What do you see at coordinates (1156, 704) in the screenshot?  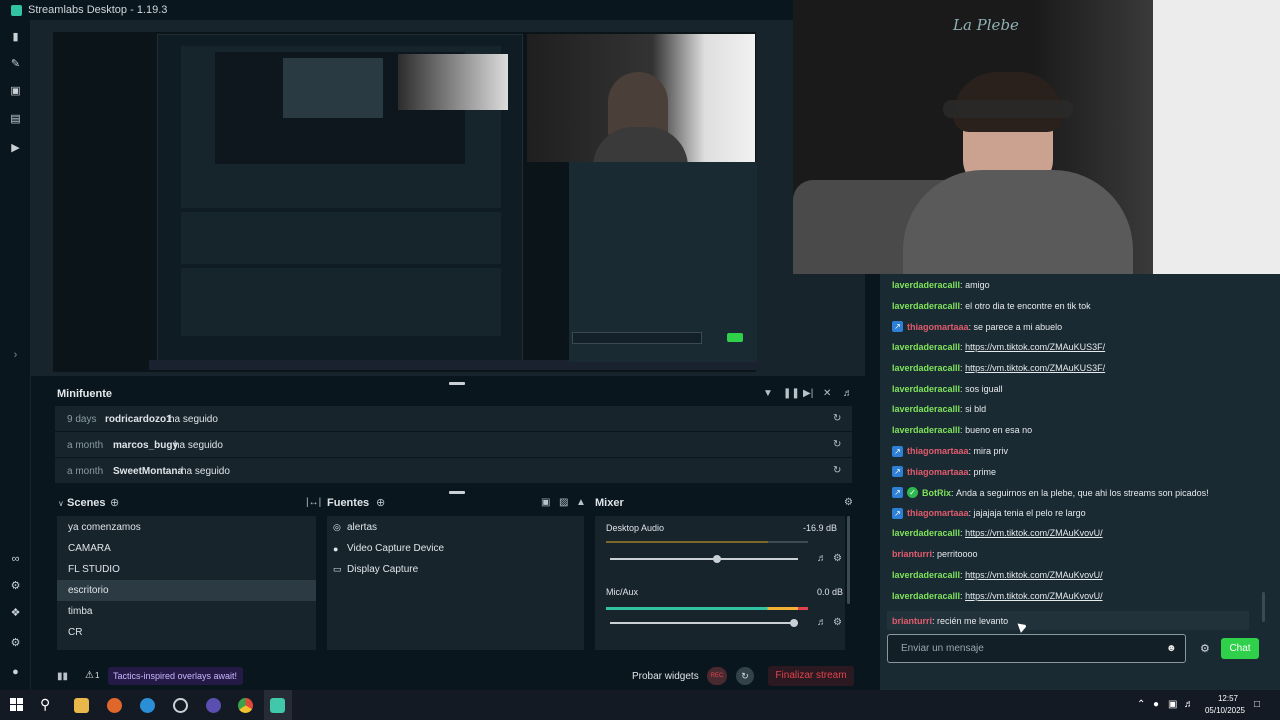 I see `mic-icon: ●` at bounding box center [1156, 704].